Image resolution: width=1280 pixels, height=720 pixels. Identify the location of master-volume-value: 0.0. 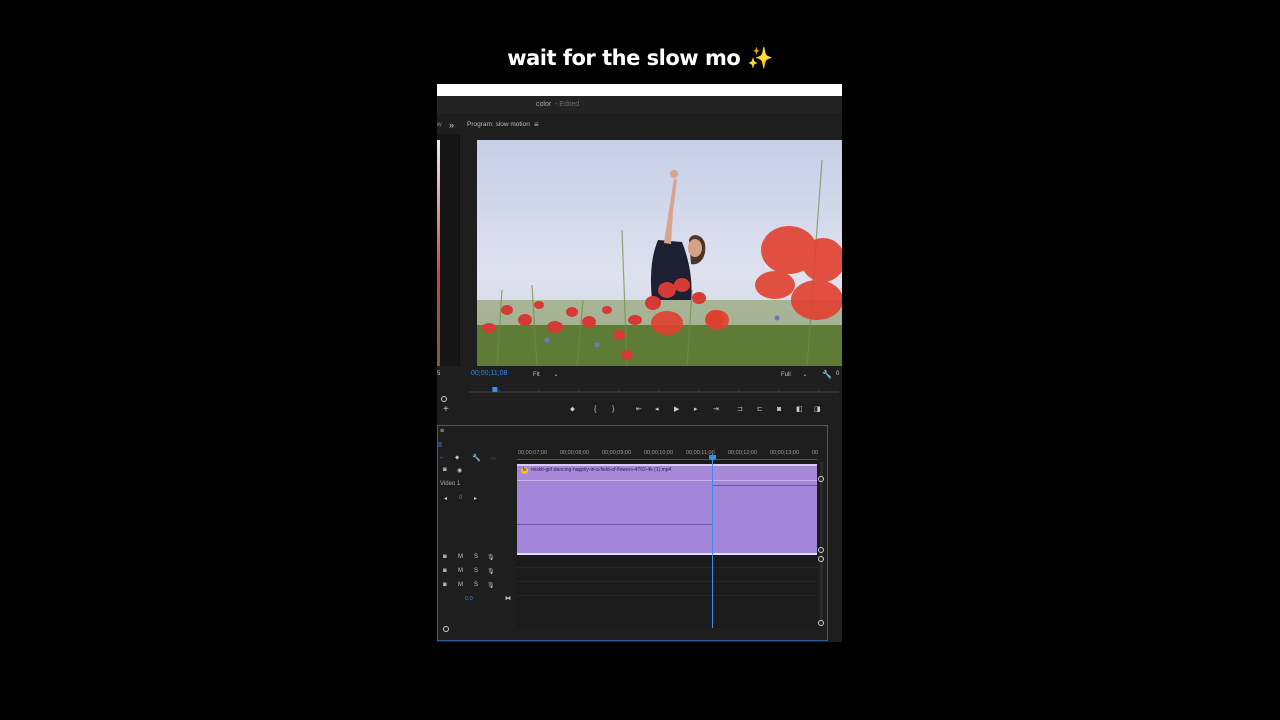
(469, 599).